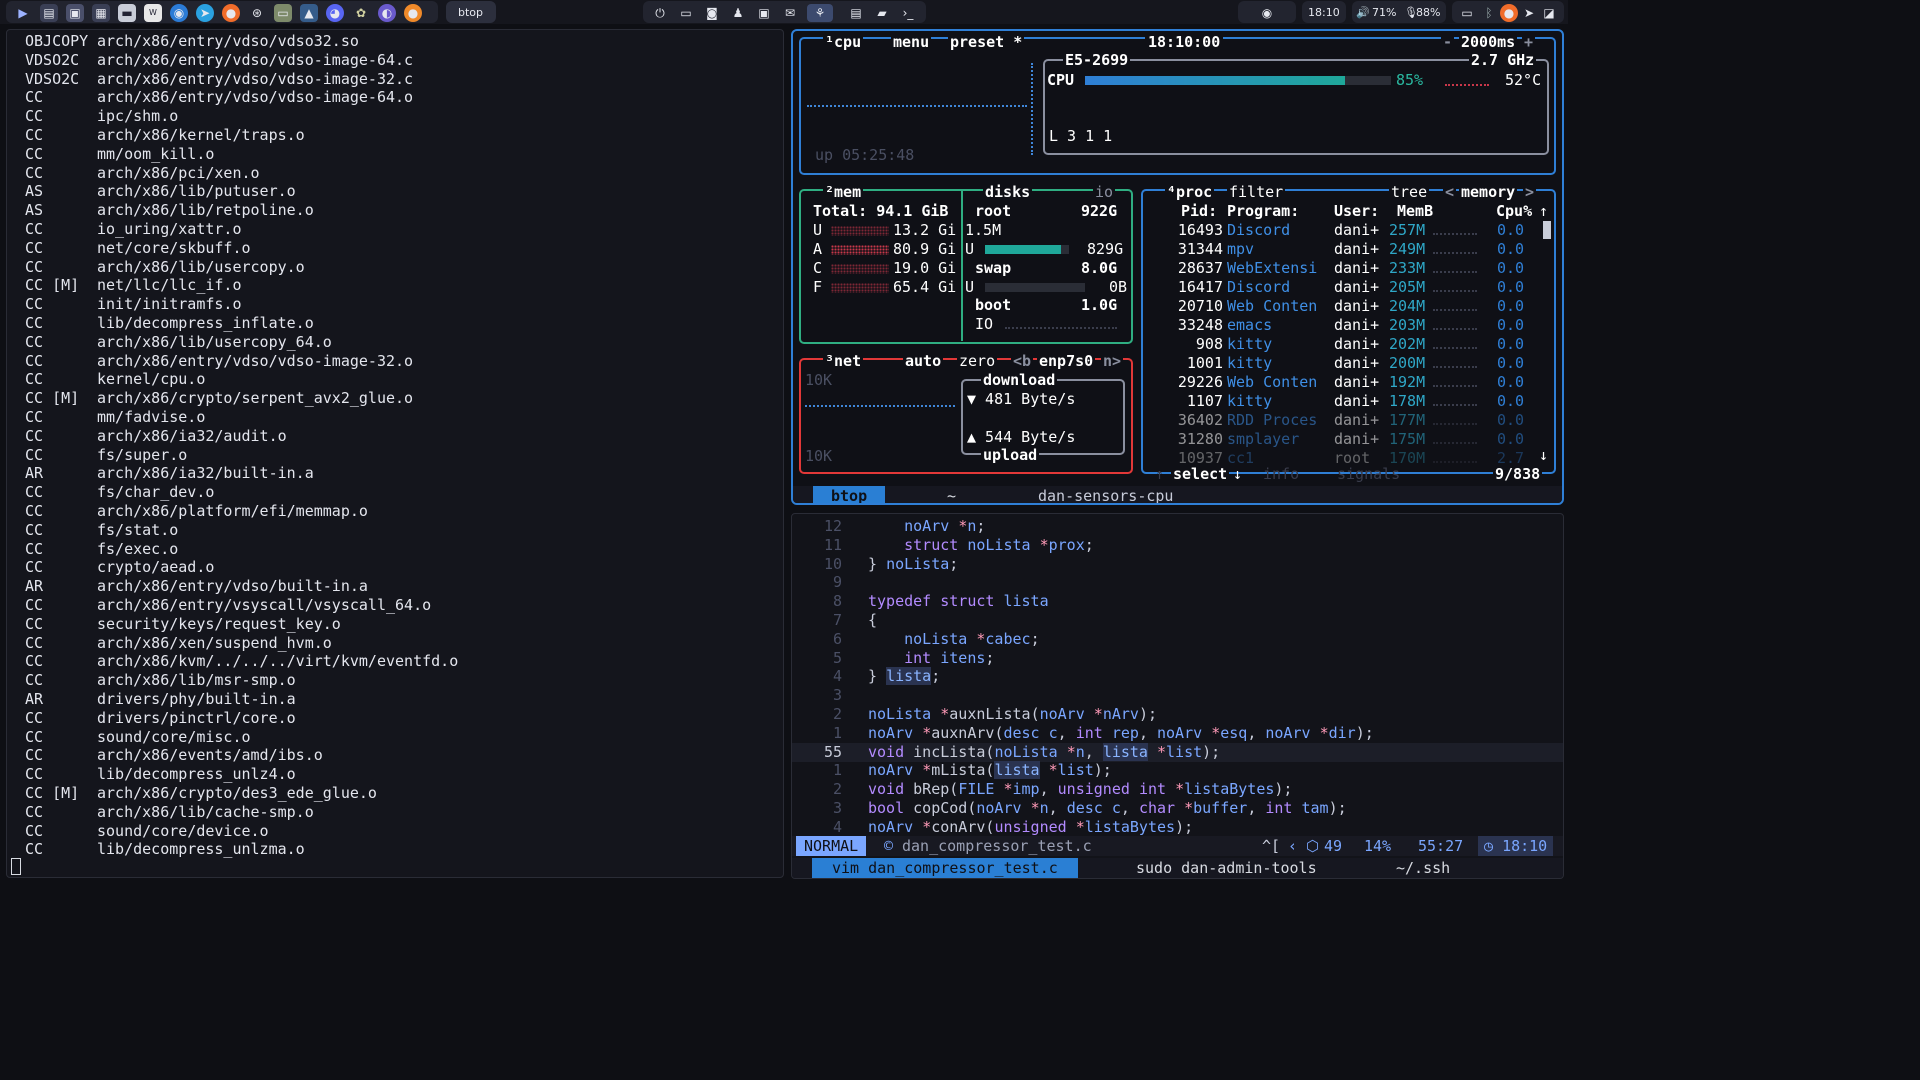  What do you see at coordinates (1340, 249) in the screenshot?
I see `table-row: 31344 mpv dani+ 249M 0.0` at bounding box center [1340, 249].